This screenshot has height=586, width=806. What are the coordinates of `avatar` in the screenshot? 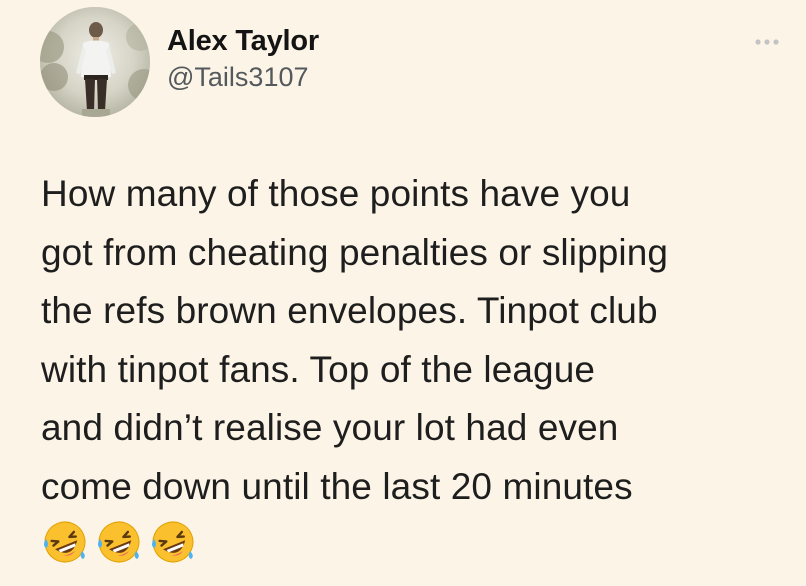 It's located at (95, 62).